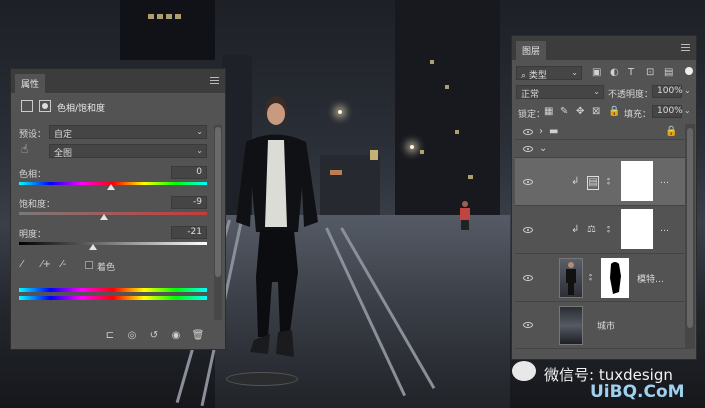 Image resolution: width=705 pixels, height=408 pixels. What do you see at coordinates (690, 236) in the screenshot?
I see `layers-scrollbar` at bounding box center [690, 236].